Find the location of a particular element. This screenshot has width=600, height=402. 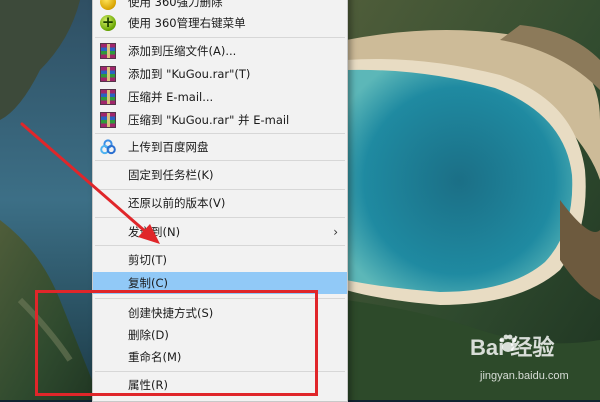

menu-item-compress-to-kugou-rar-and-email: 压缩到 "KuGou.rar" 并 E-mail is located at coordinates (220, 120).